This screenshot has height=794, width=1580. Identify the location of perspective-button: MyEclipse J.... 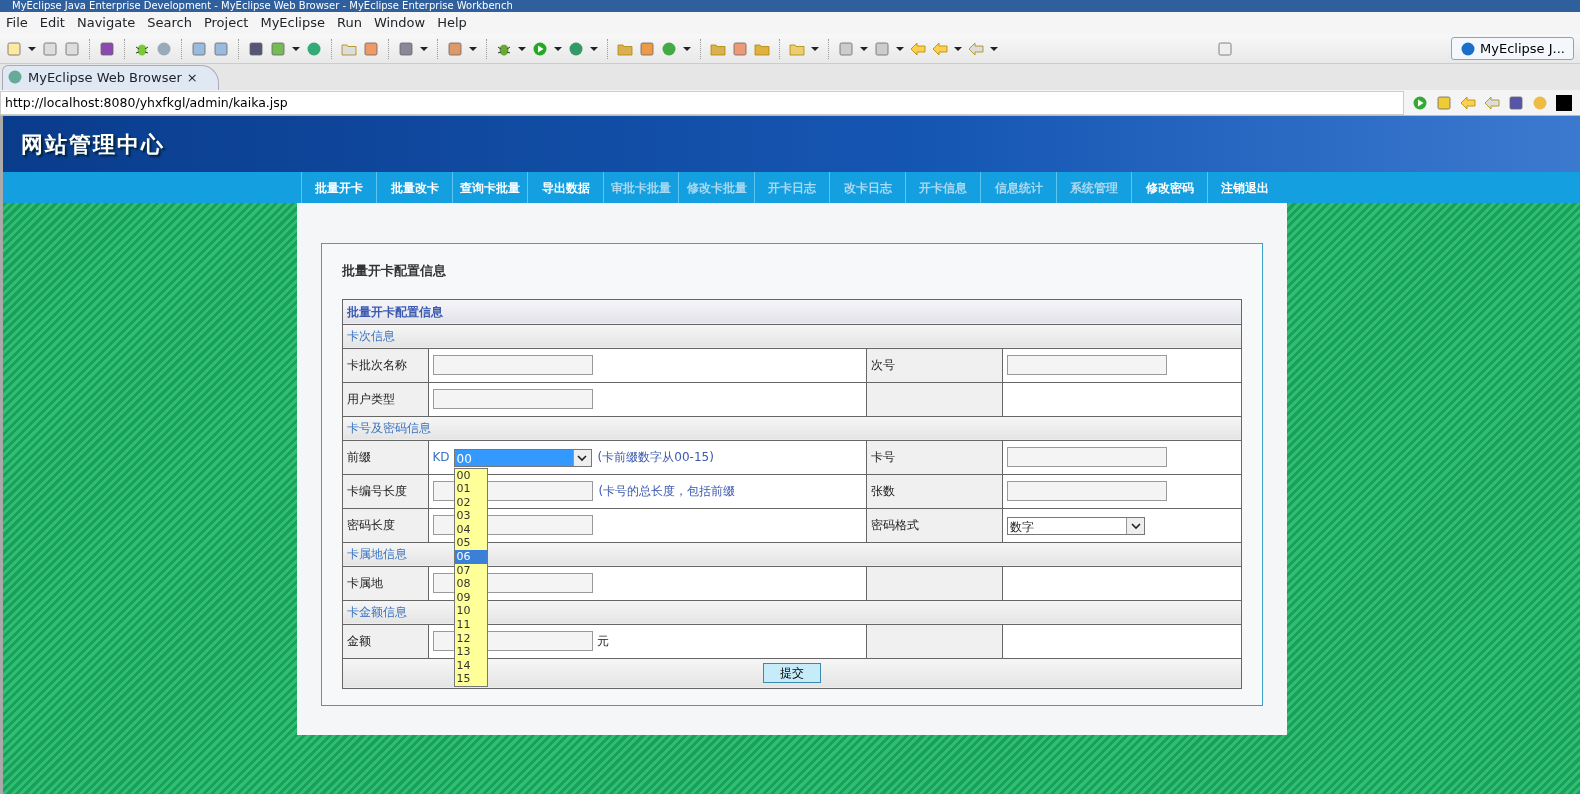
(1512, 48).